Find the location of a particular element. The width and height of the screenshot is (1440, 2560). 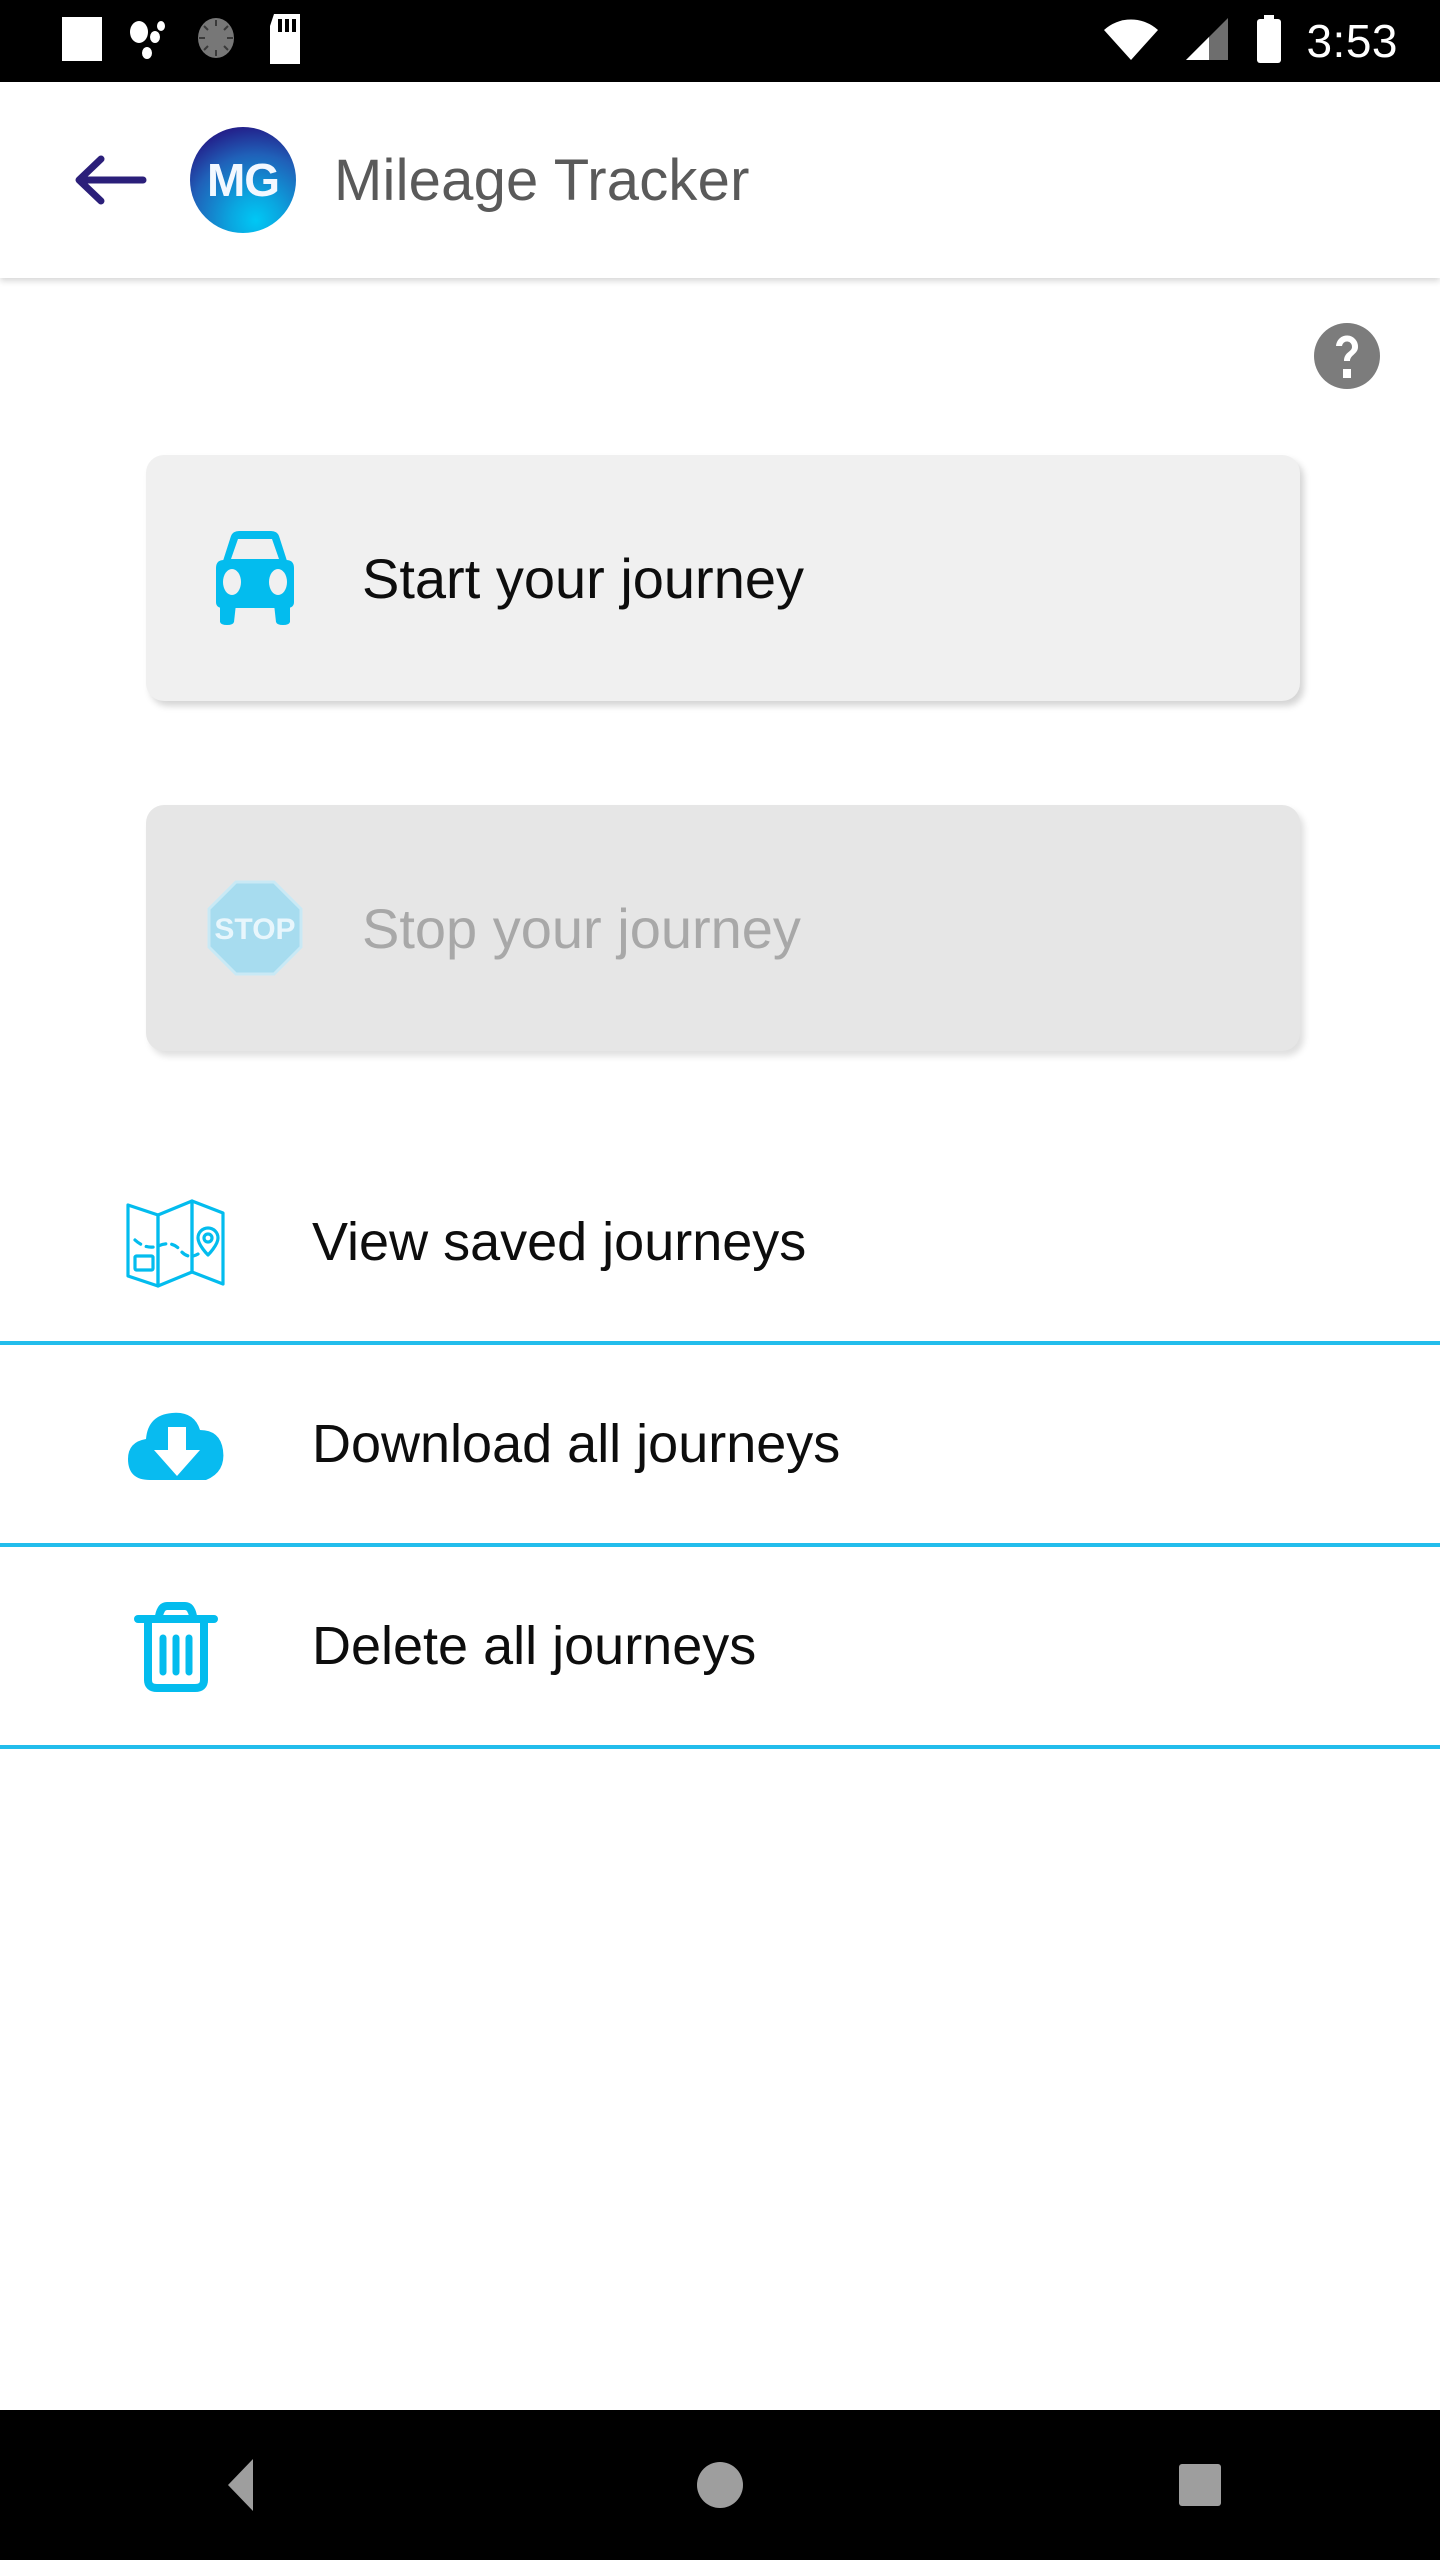

list-item-view-saved-journeys: View saved journeys is located at coordinates (720, 1242).